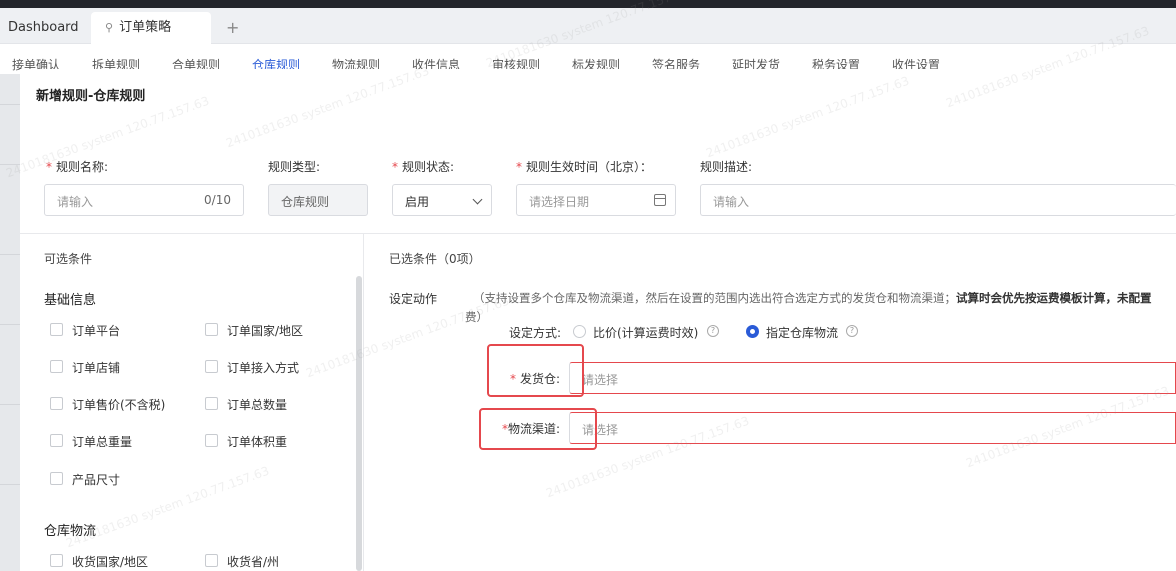 This screenshot has width=1176, height=571. What do you see at coordinates (413, 299) in the screenshot?
I see `set-action-label: 设定动作` at bounding box center [413, 299].